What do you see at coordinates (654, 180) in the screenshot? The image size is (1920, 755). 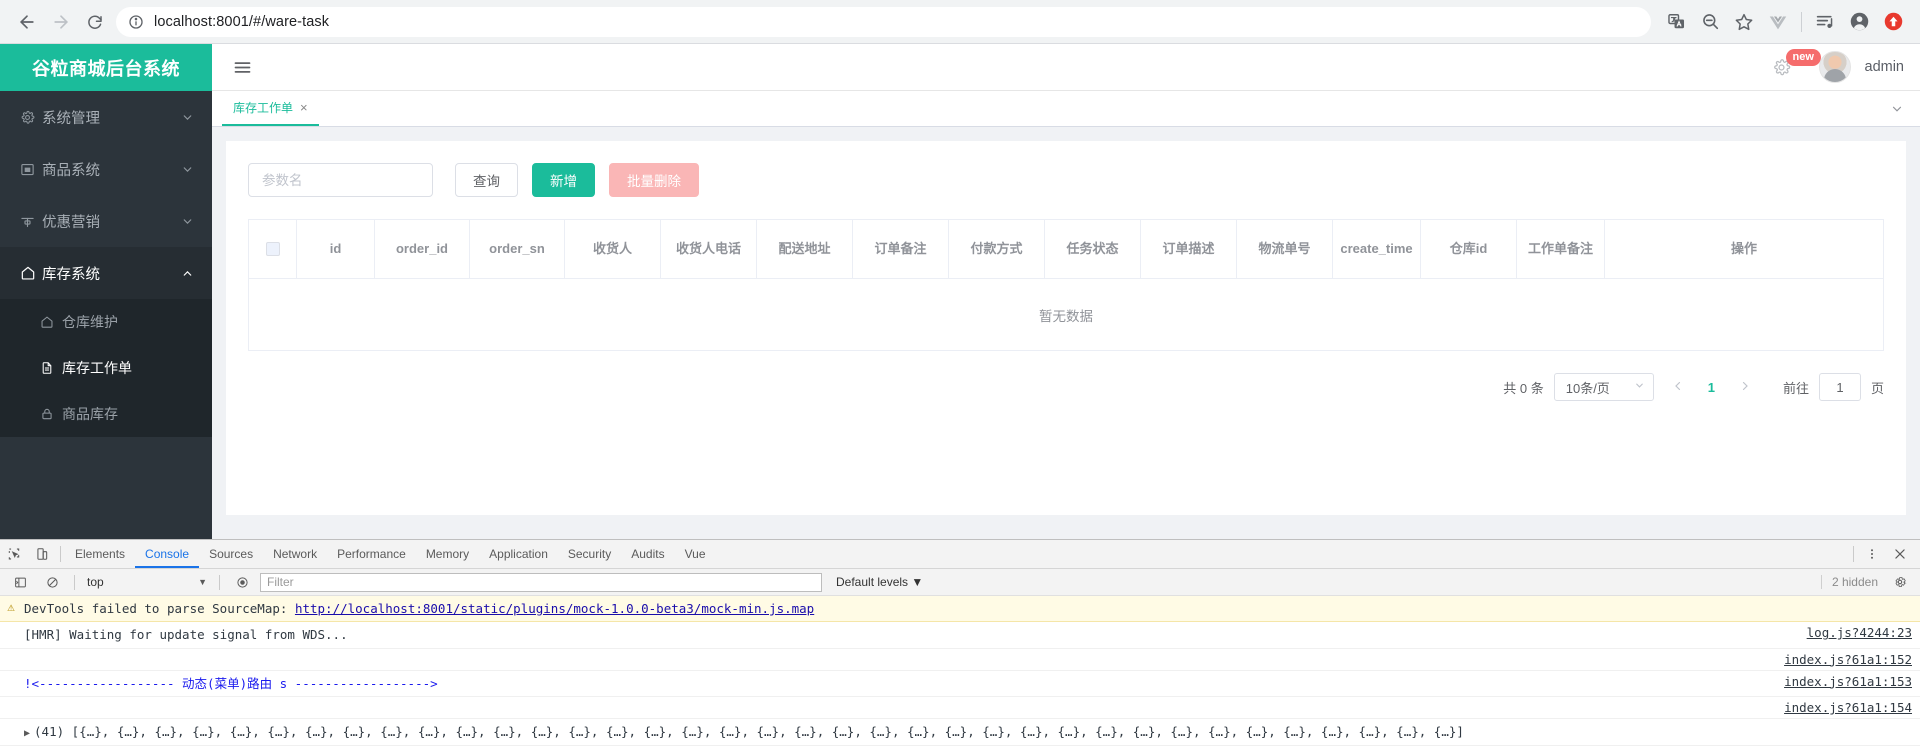 I see `batch-delete-button: 批量删除` at bounding box center [654, 180].